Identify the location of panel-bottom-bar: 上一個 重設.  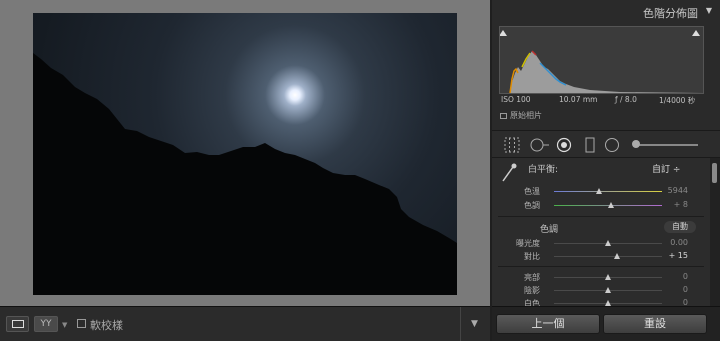
(606, 323).